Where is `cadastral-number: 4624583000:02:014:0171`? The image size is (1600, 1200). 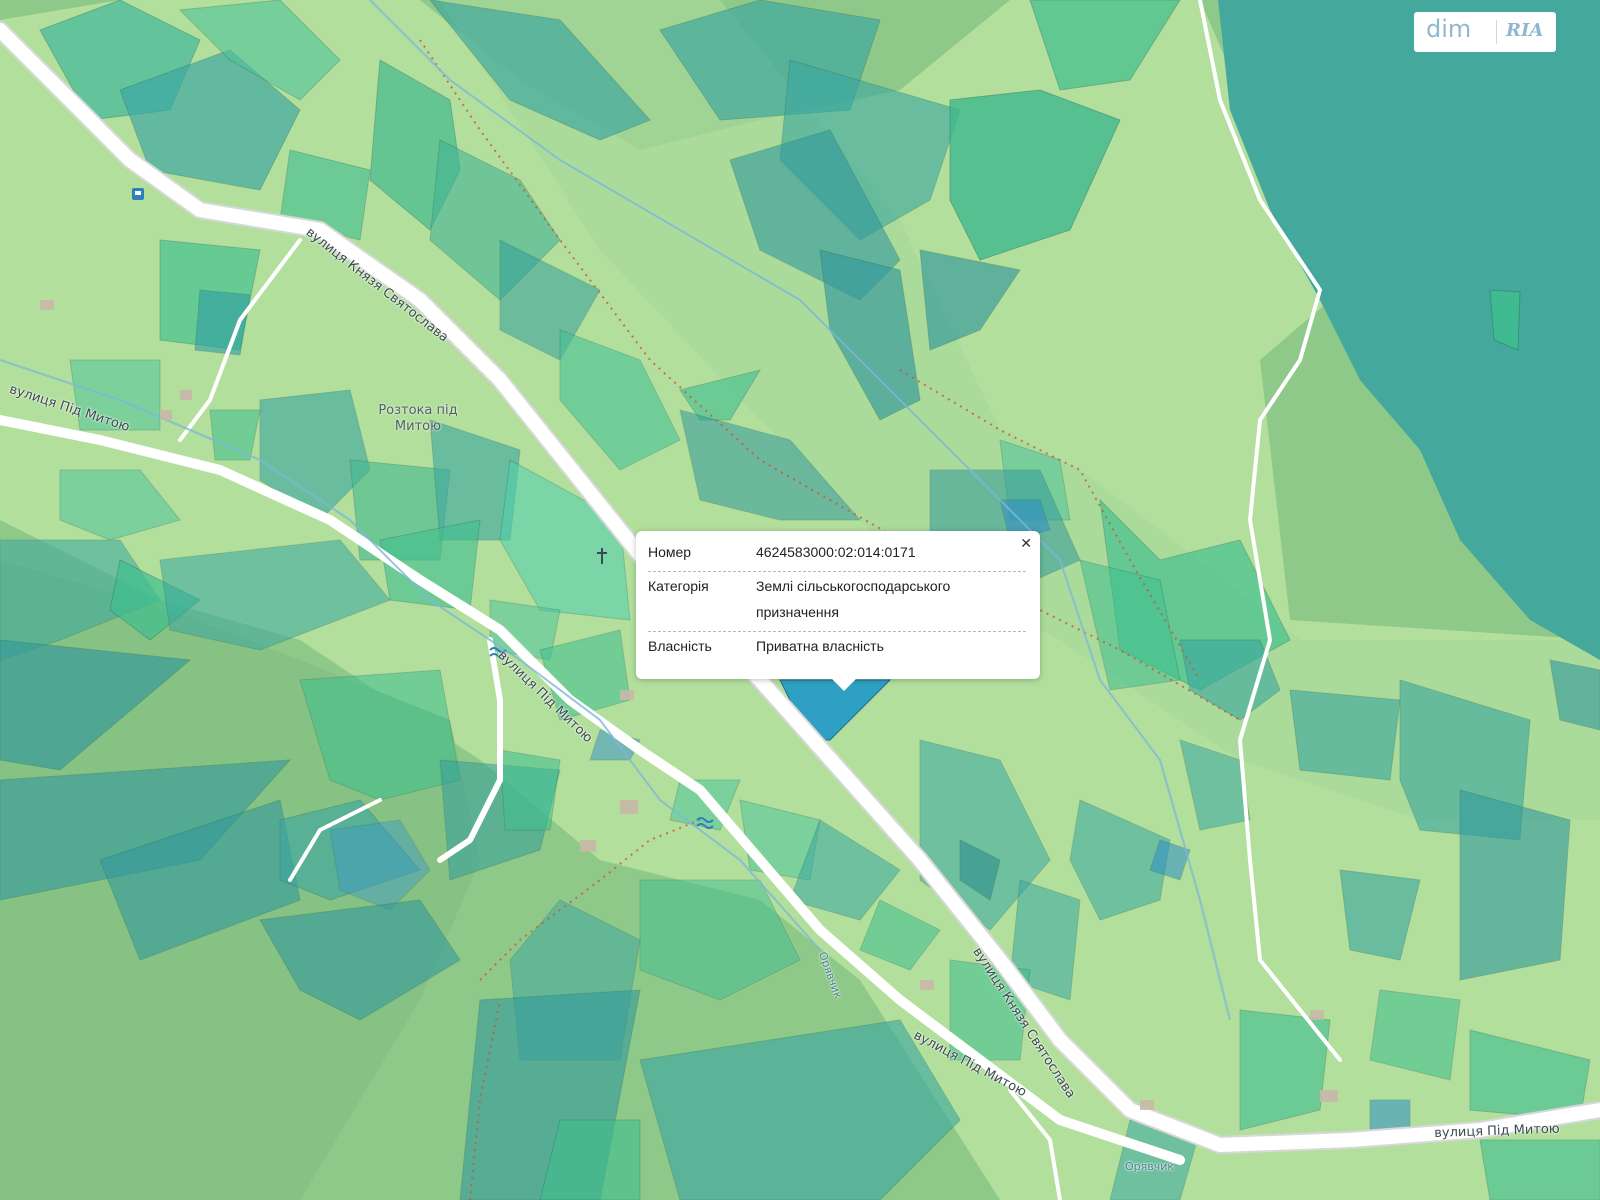 cadastral-number: 4624583000:02:014:0171 is located at coordinates (836, 552).